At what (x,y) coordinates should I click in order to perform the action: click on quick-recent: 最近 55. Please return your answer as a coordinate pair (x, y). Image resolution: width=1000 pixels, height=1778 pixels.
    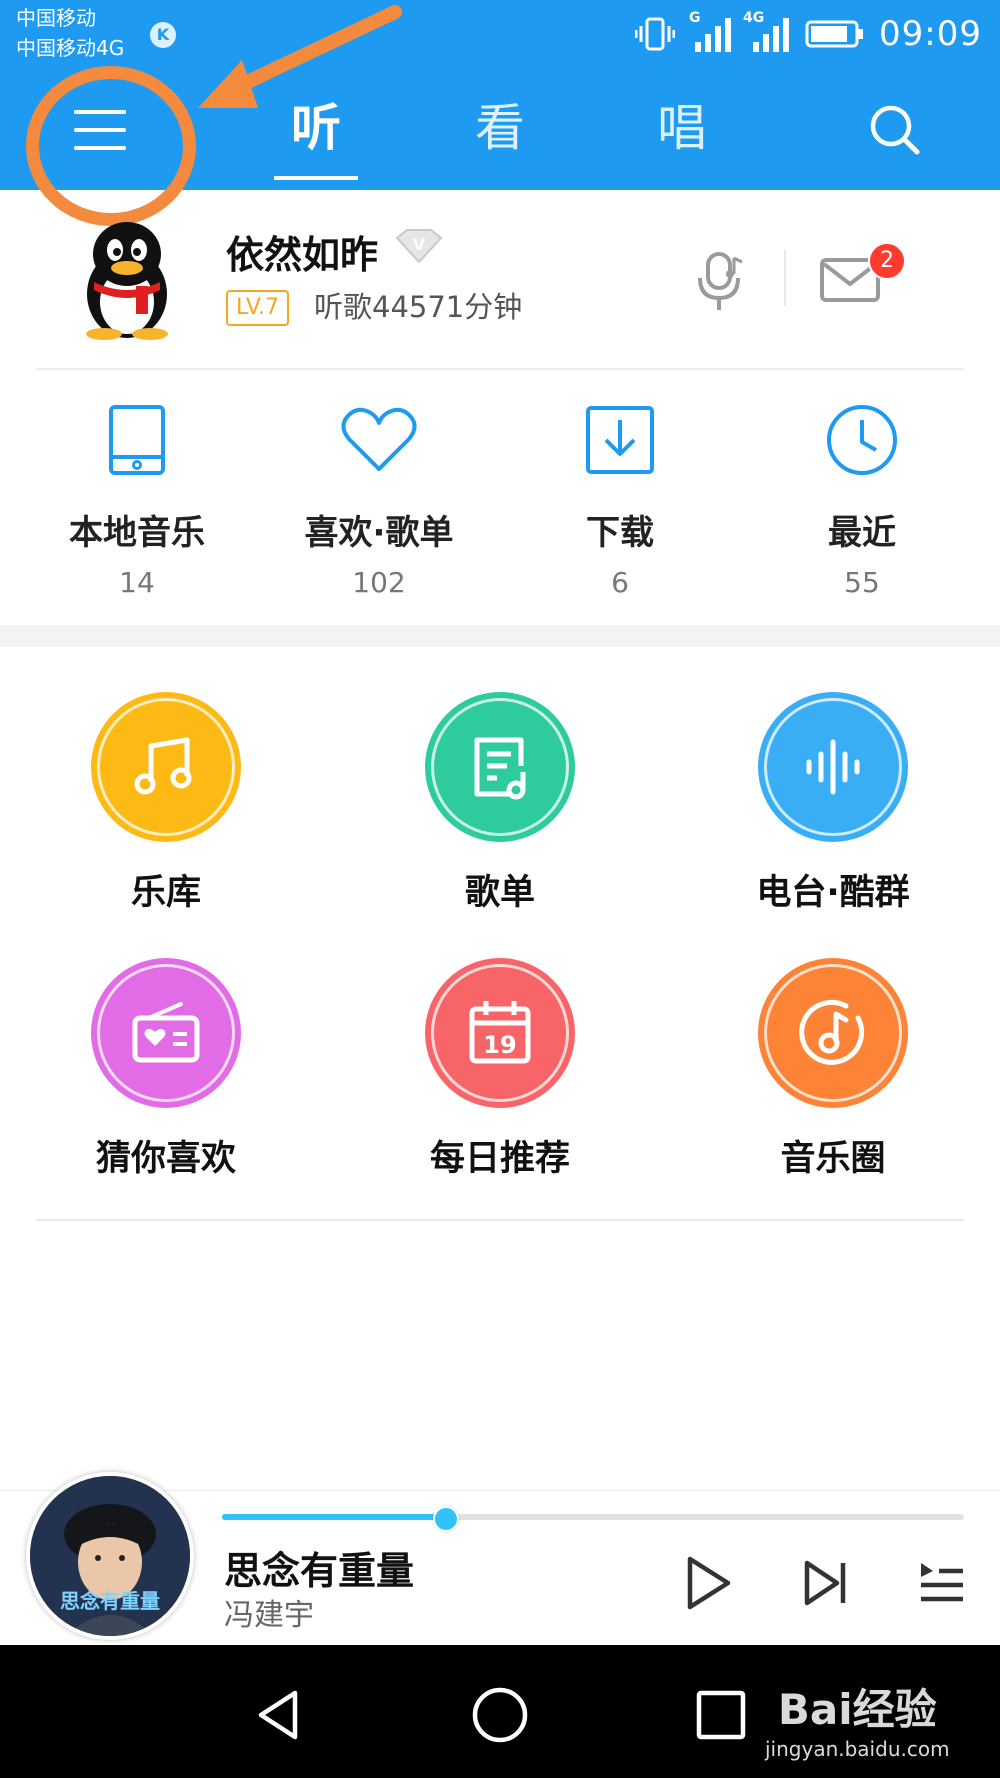
    Looking at the image, I should click on (862, 497).